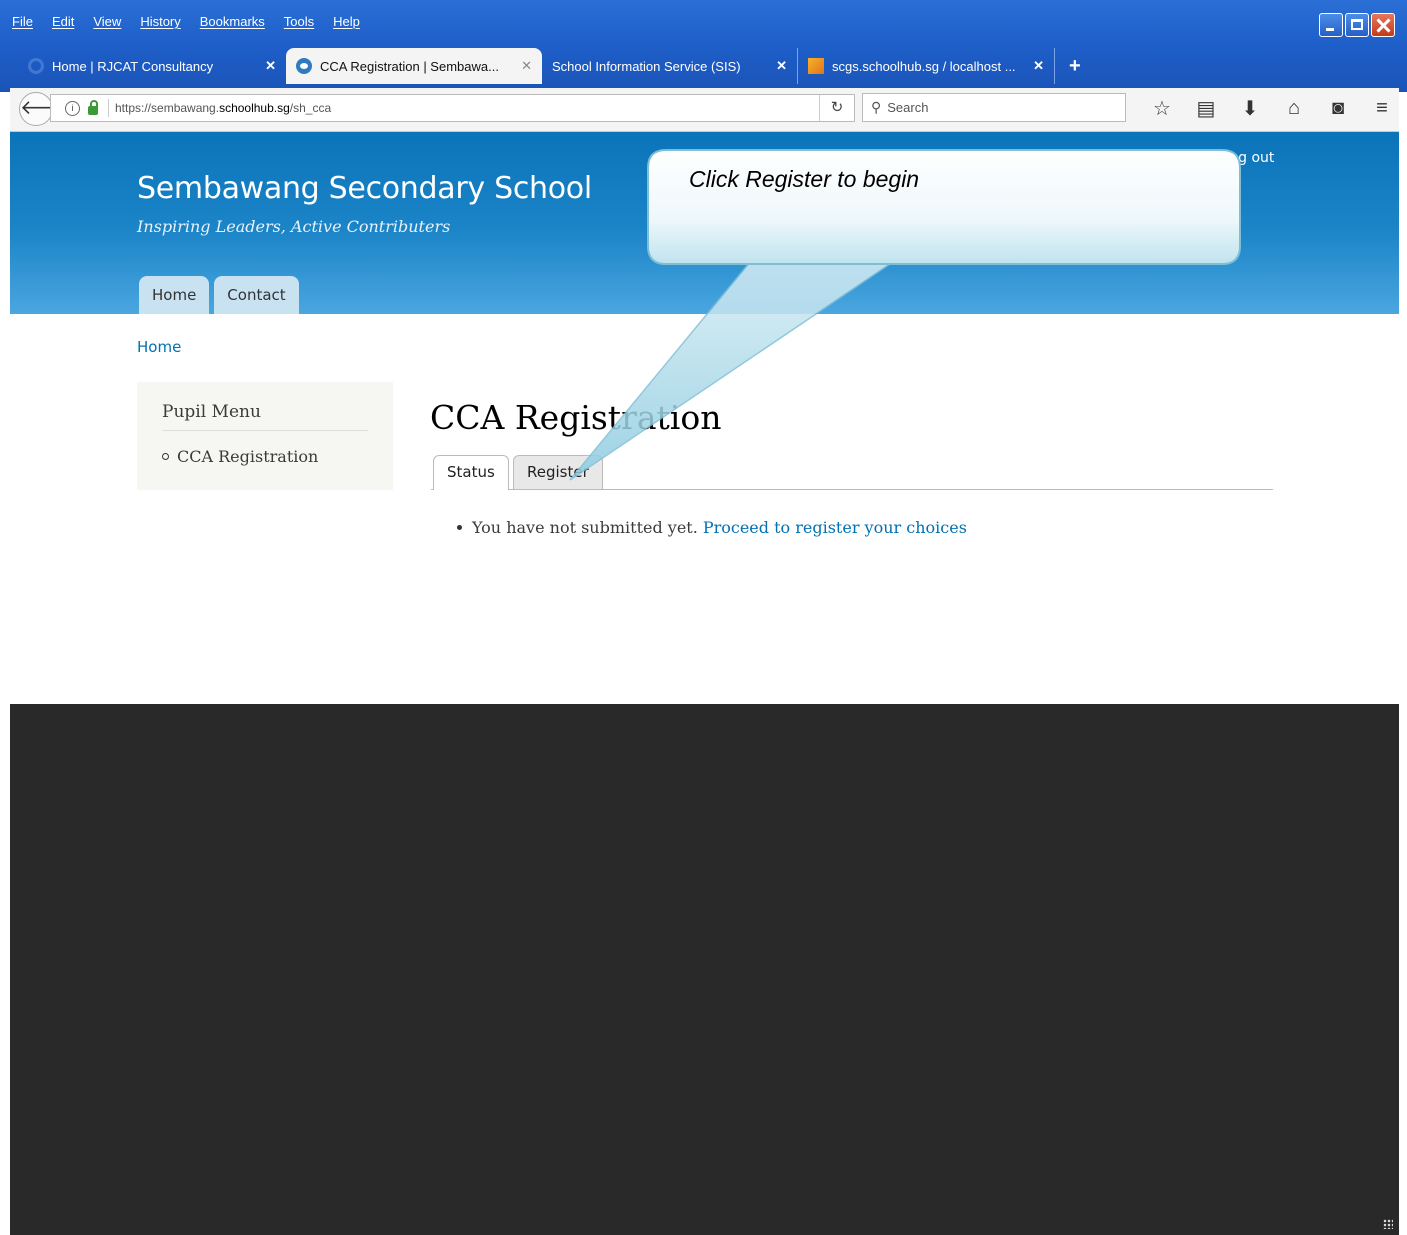 The image size is (1407, 1235). I want to click on tab-rjcat: Home | RJCAT Consultancy ✕, so click(157, 66).